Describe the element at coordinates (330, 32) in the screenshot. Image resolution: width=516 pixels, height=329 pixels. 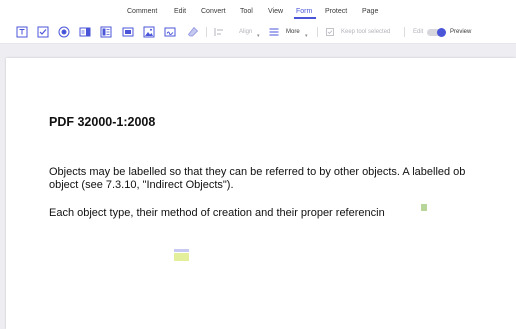
I see `keep-tool-checkbox` at that location.